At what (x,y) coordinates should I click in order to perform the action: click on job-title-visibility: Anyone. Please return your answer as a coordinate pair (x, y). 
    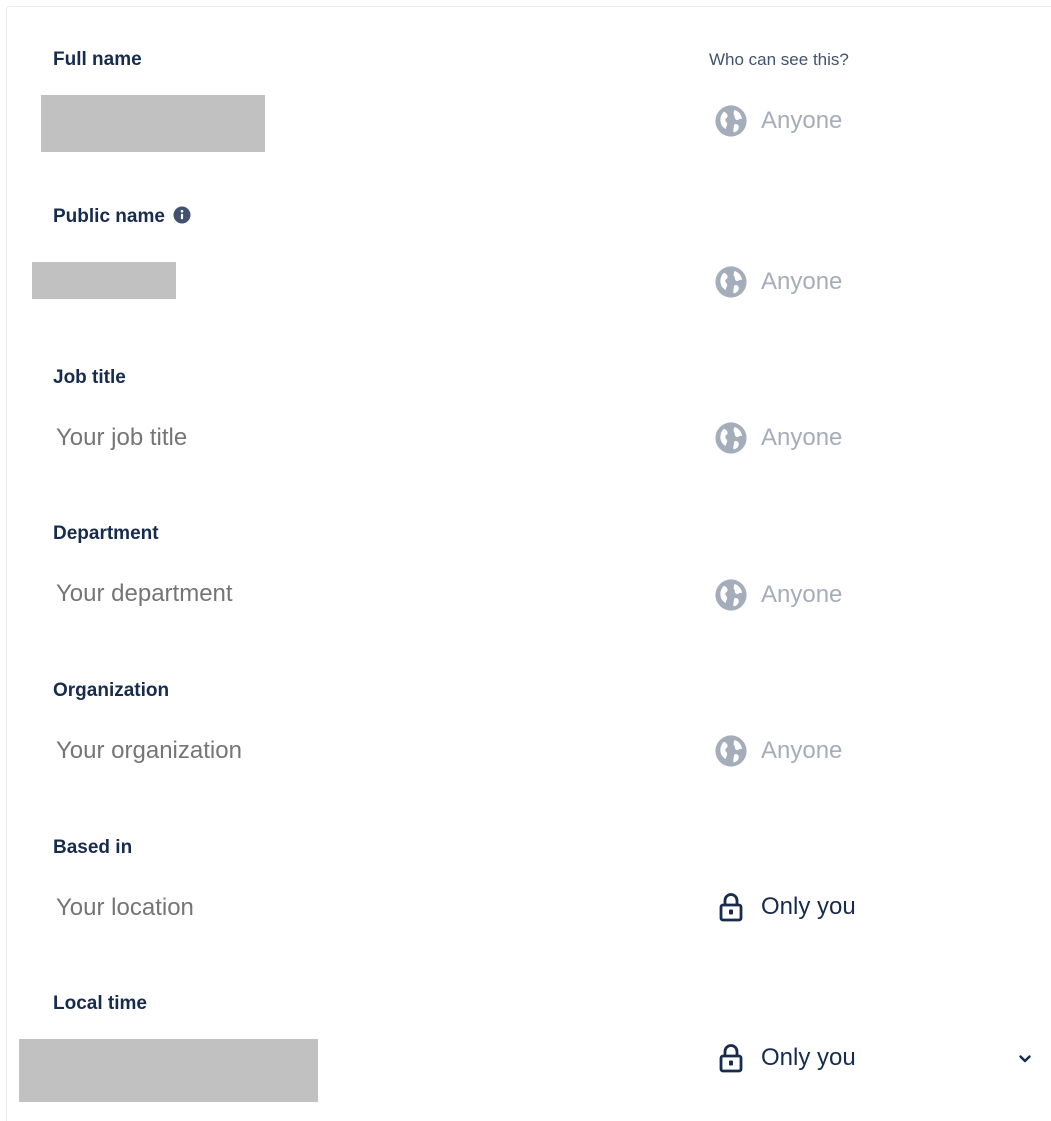
    Looking at the image, I should click on (778, 438).